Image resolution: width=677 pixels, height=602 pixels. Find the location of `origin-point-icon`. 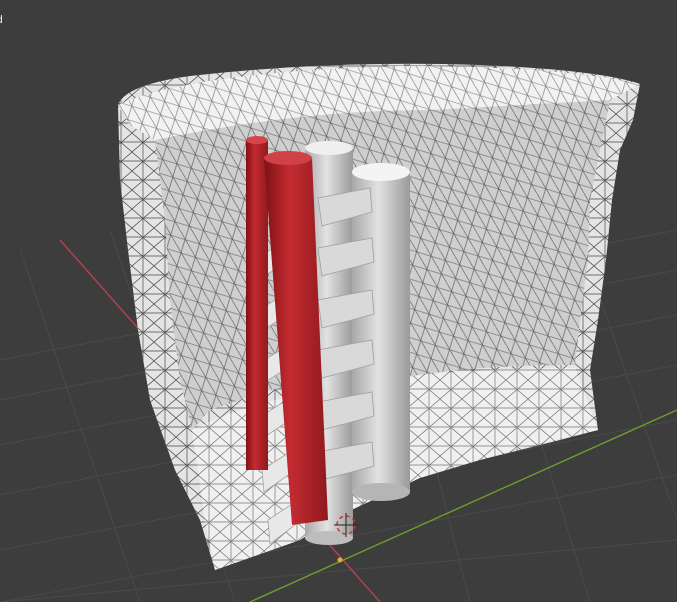

origin-point-icon is located at coordinates (340, 560).